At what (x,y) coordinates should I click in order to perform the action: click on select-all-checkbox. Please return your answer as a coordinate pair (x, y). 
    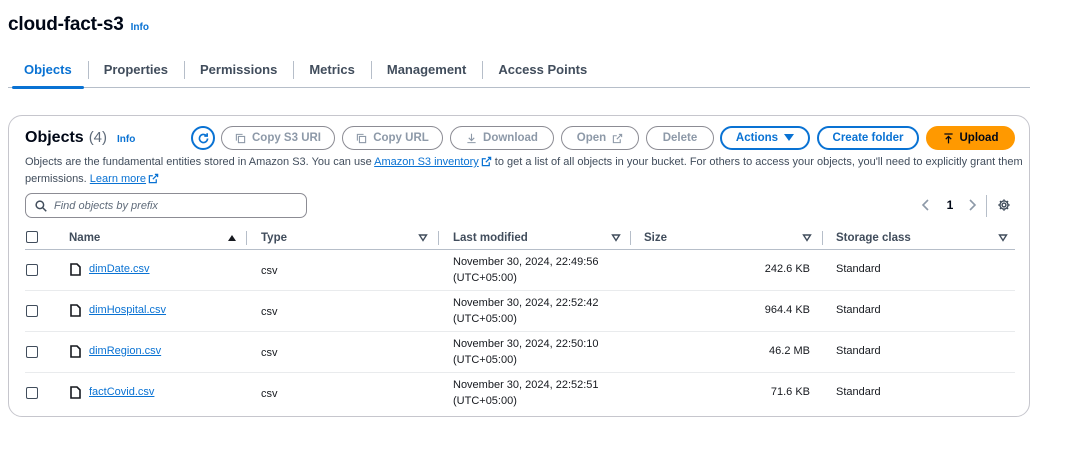
    Looking at the image, I should click on (32, 237).